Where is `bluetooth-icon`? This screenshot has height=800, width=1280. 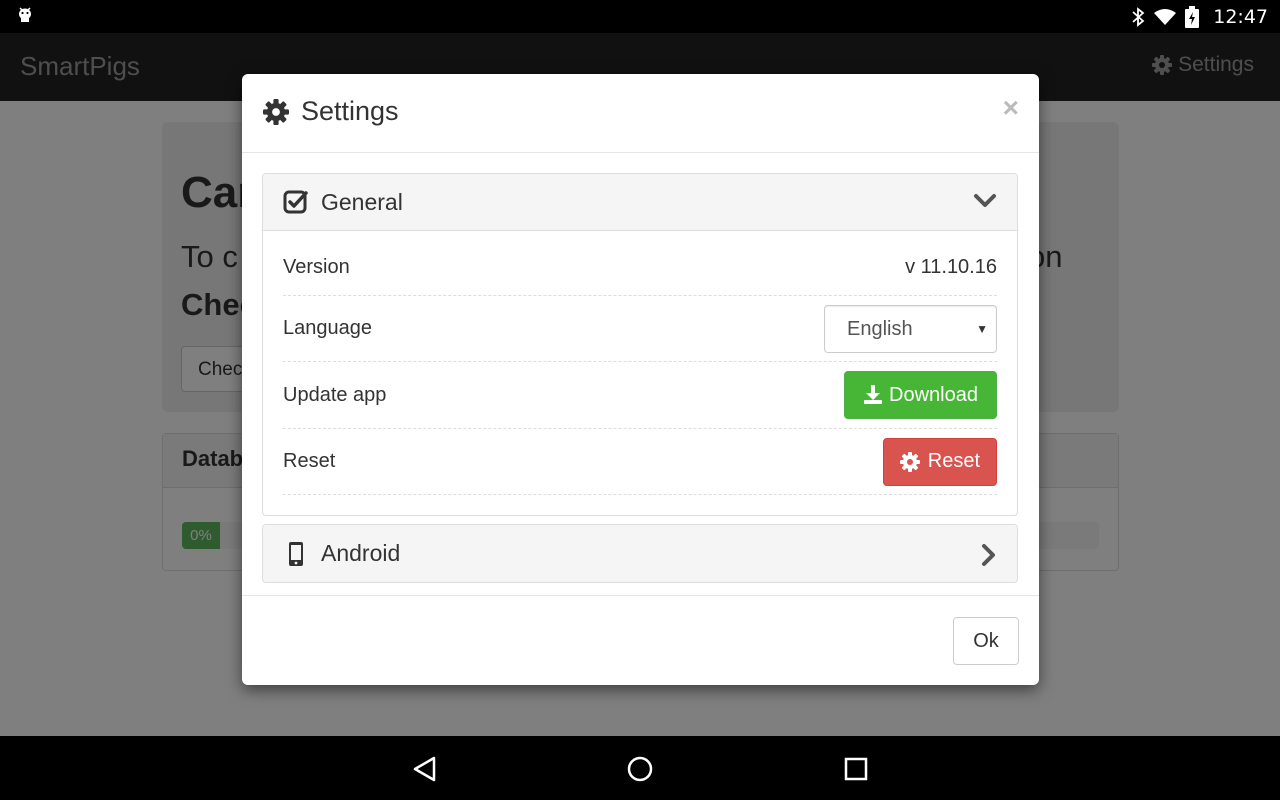
bluetooth-icon is located at coordinates (1138, 16).